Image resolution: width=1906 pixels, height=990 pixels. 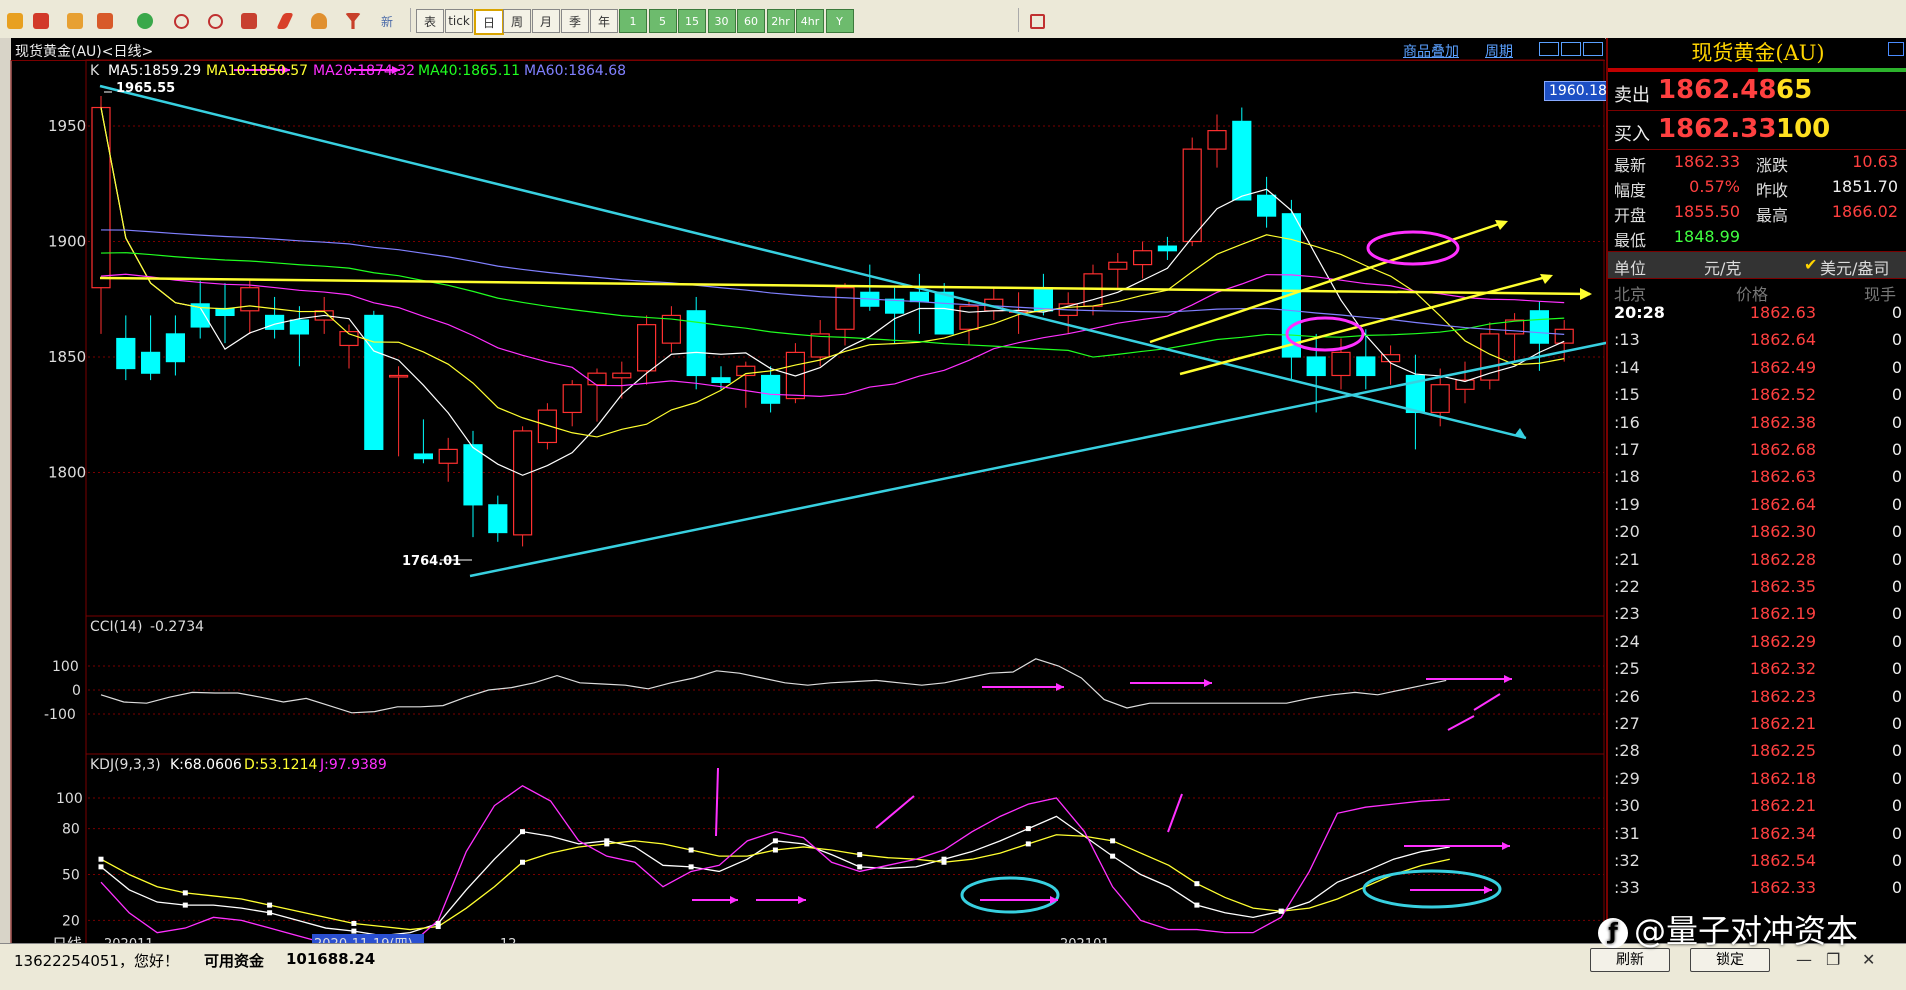 I want to click on tick-price: 1862.63, so click(x=1782, y=312).